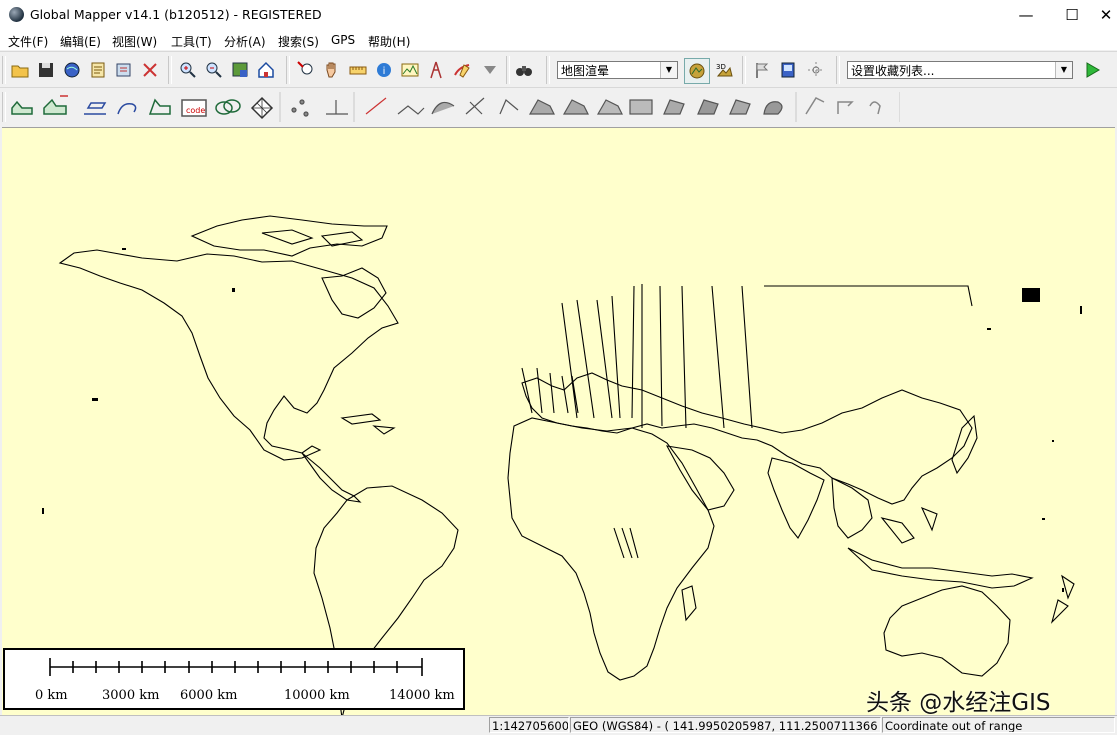 The image size is (1117, 735). Describe the element at coordinates (266, 70) in the screenshot. I see `home-icon` at that location.